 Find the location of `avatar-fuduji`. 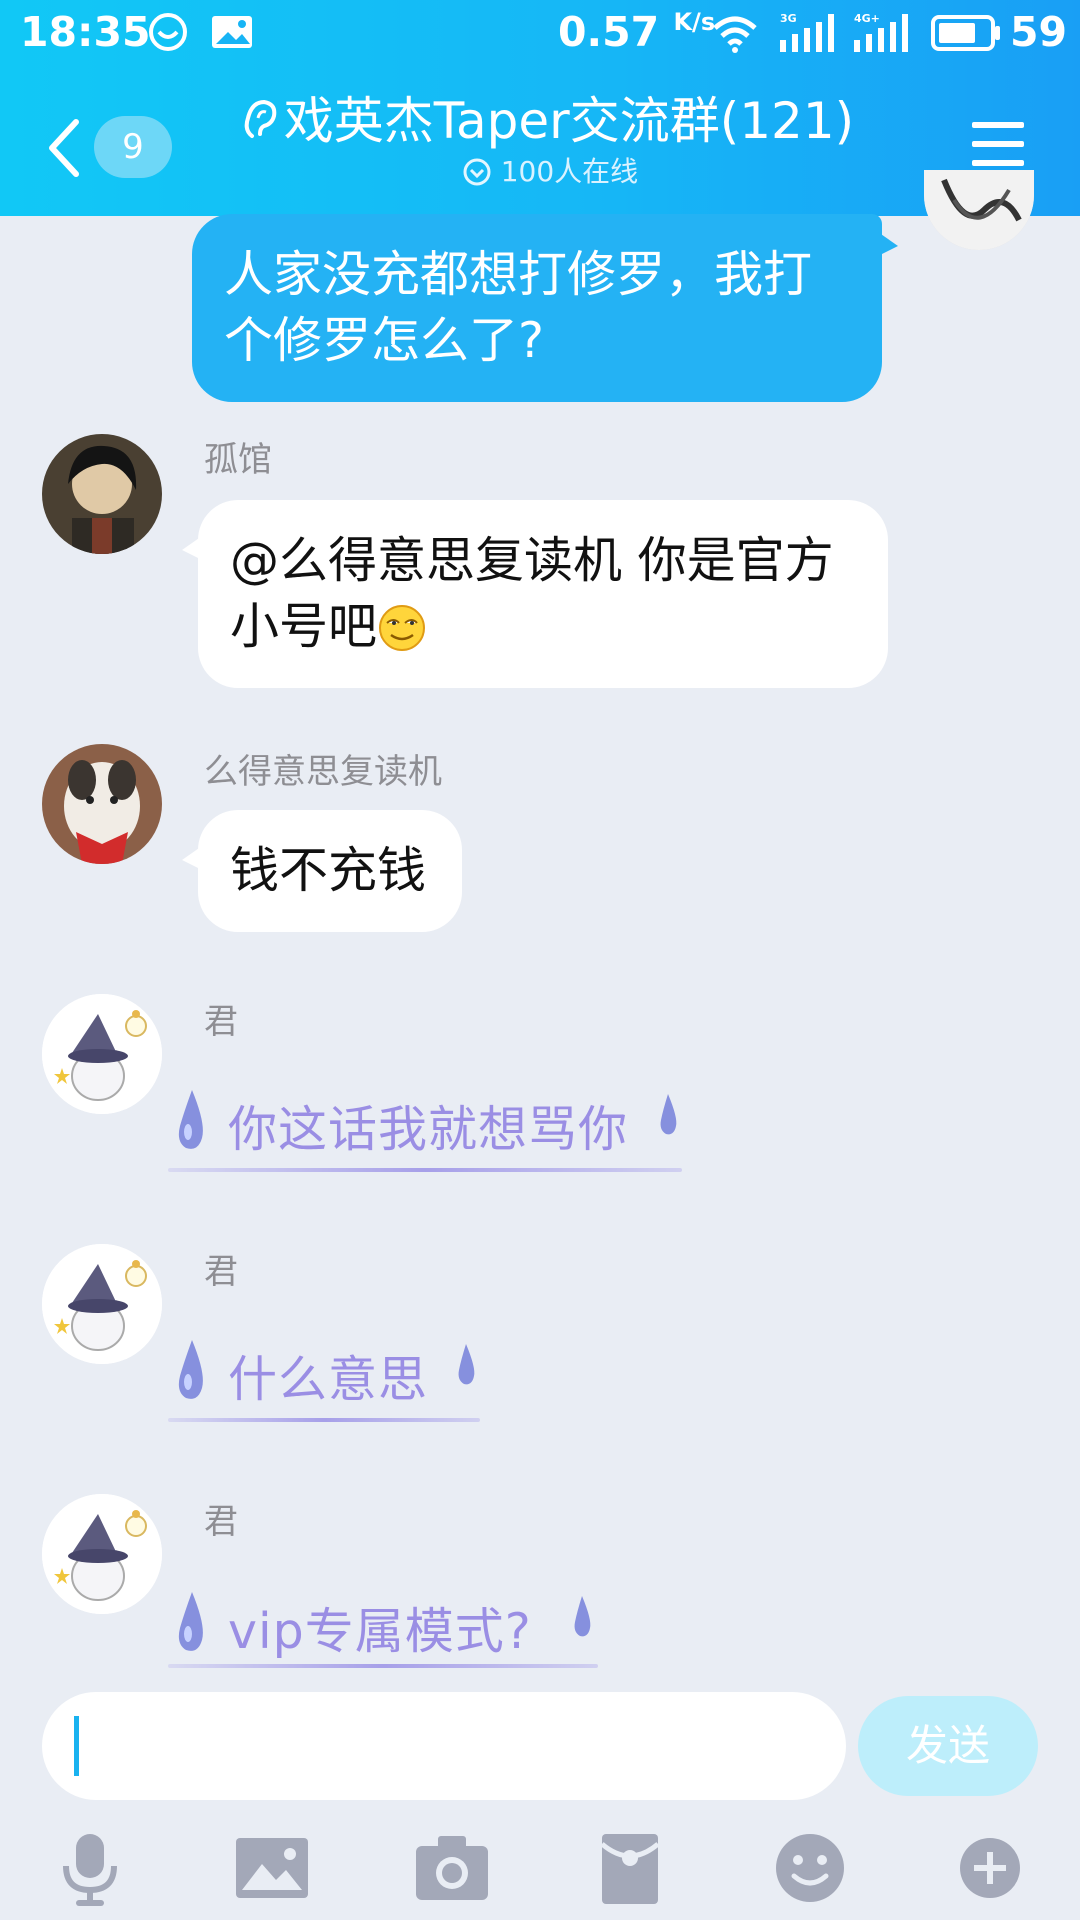

avatar-fuduji is located at coordinates (102, 804).